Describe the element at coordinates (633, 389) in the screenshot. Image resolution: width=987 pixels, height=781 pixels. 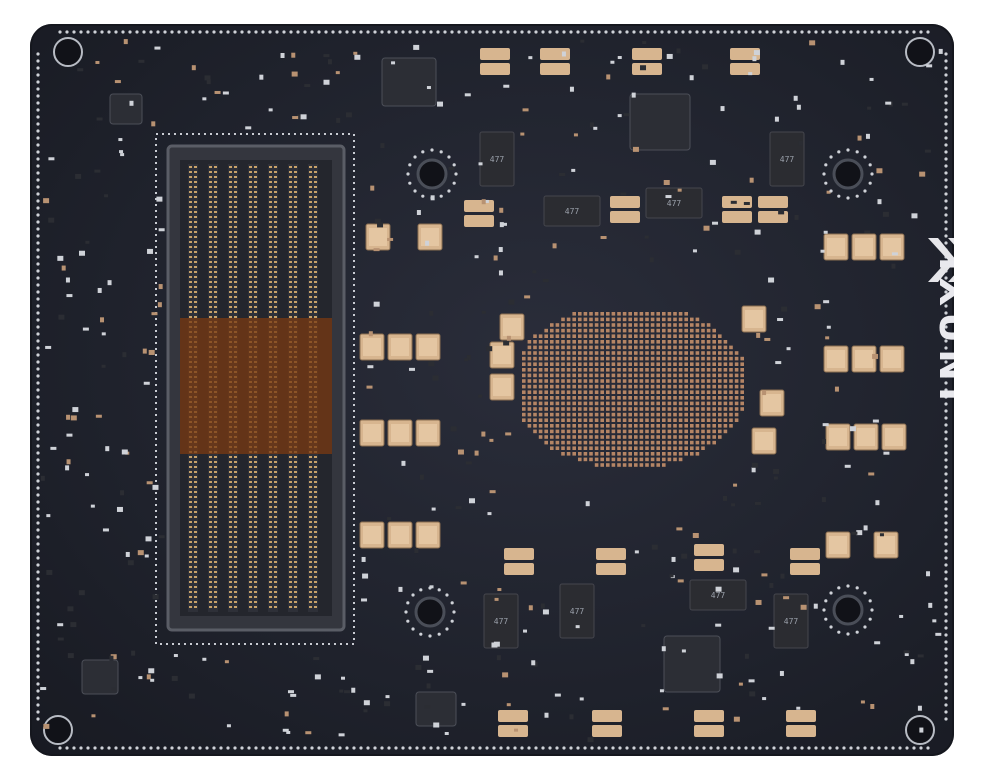
I see `bga-pad-array` at that location.